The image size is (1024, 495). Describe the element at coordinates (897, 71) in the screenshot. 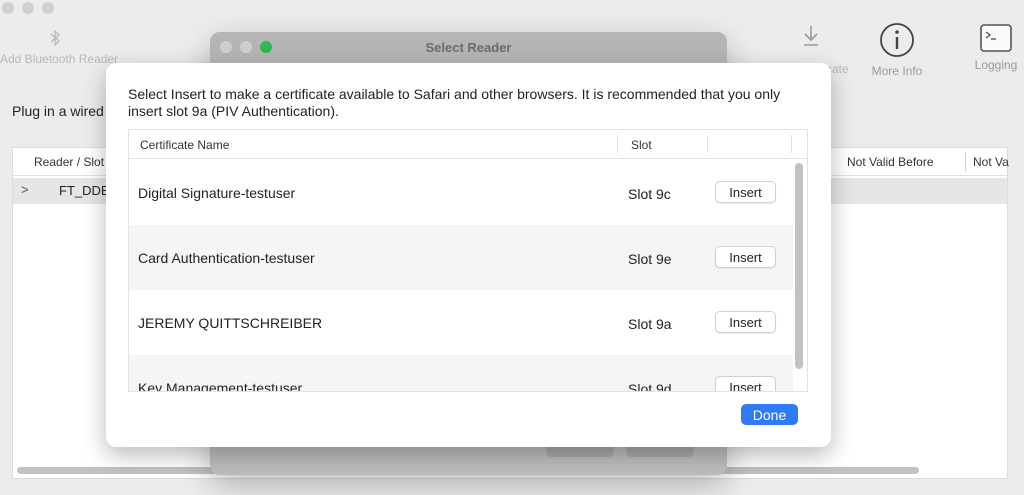

I see `more-info-label: More Info` at that location.